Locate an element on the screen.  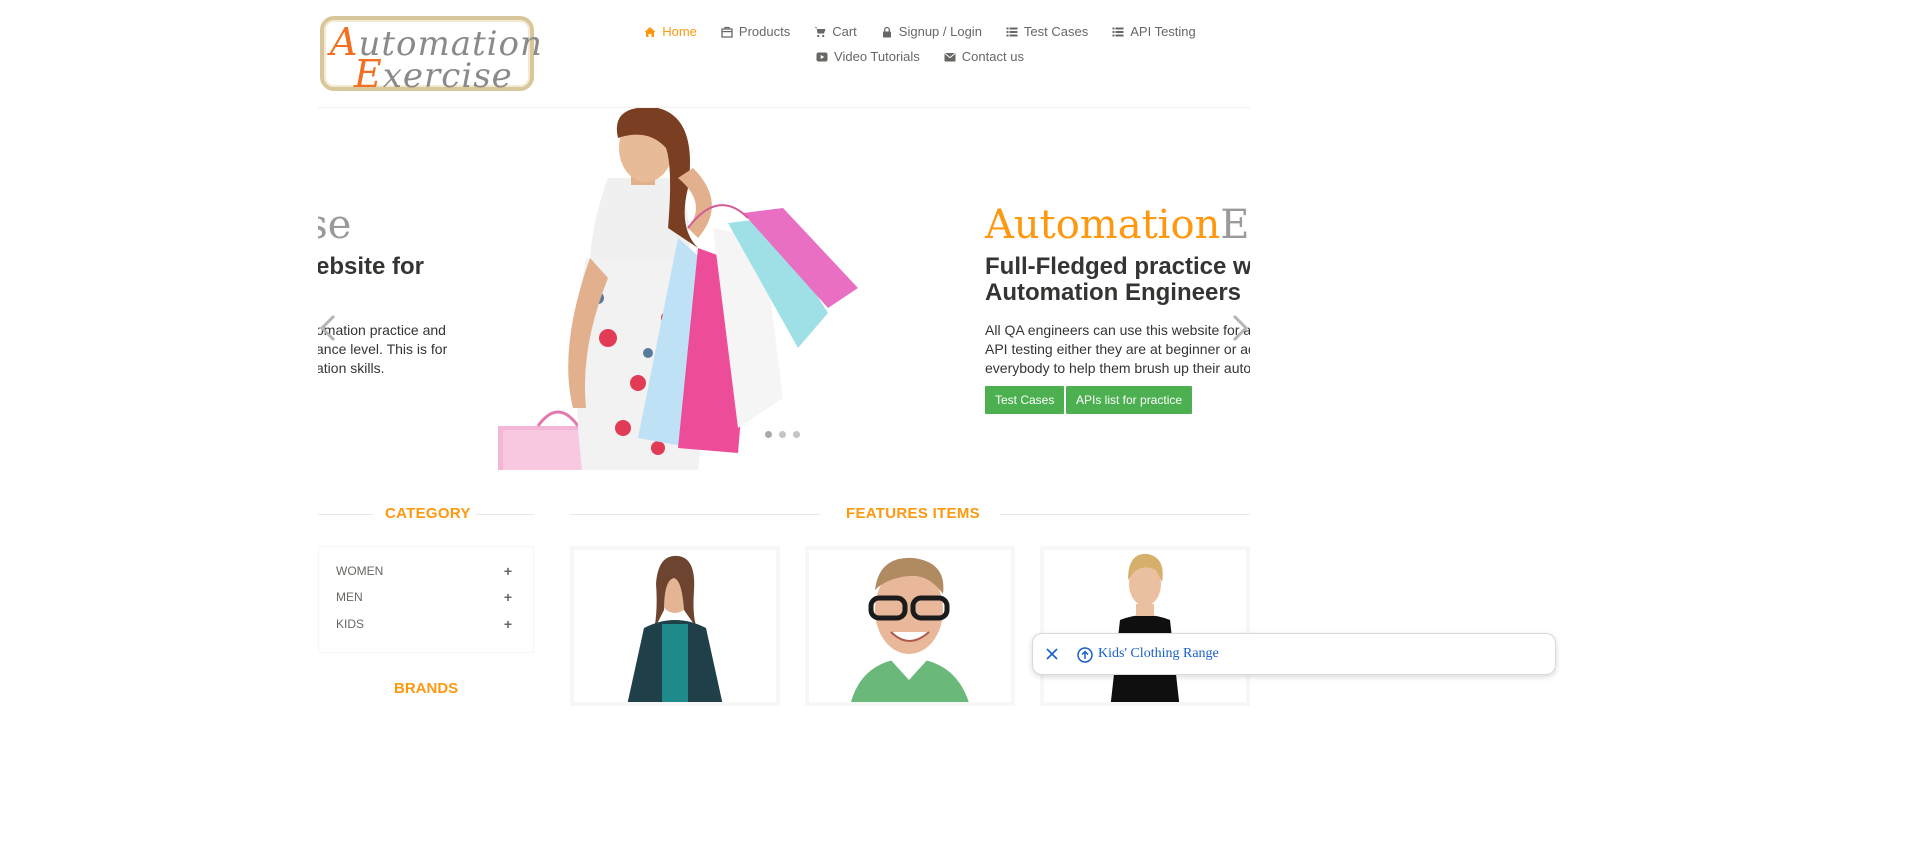
prev-slide-heading: ebsite for is located at coordinates (371, 266).